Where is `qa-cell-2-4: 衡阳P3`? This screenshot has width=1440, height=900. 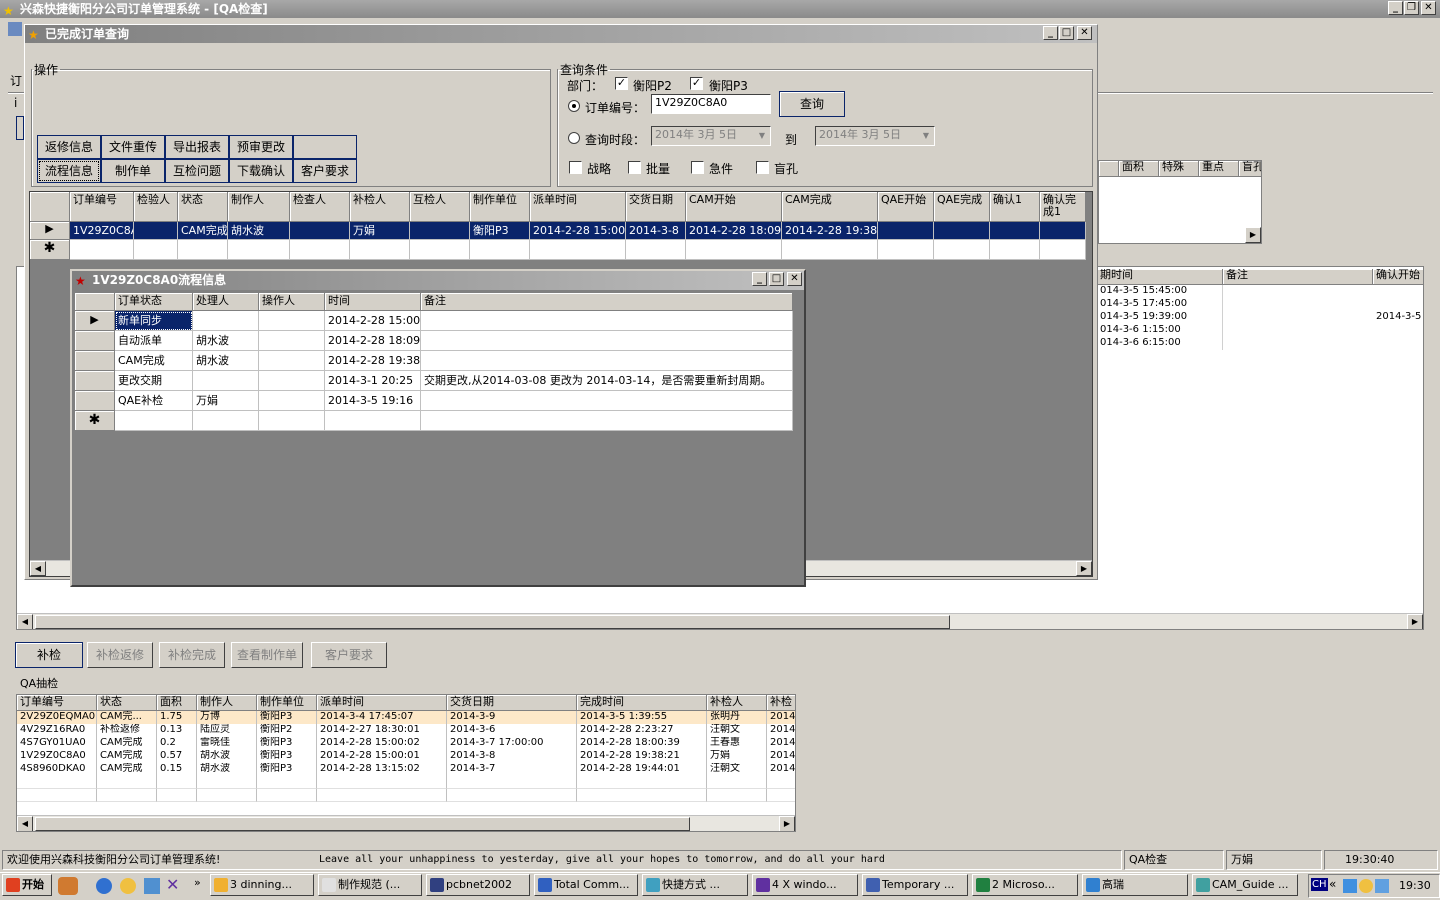 qa-cell-2-4: 衡阳P3 is located at coordinates (287, 743).